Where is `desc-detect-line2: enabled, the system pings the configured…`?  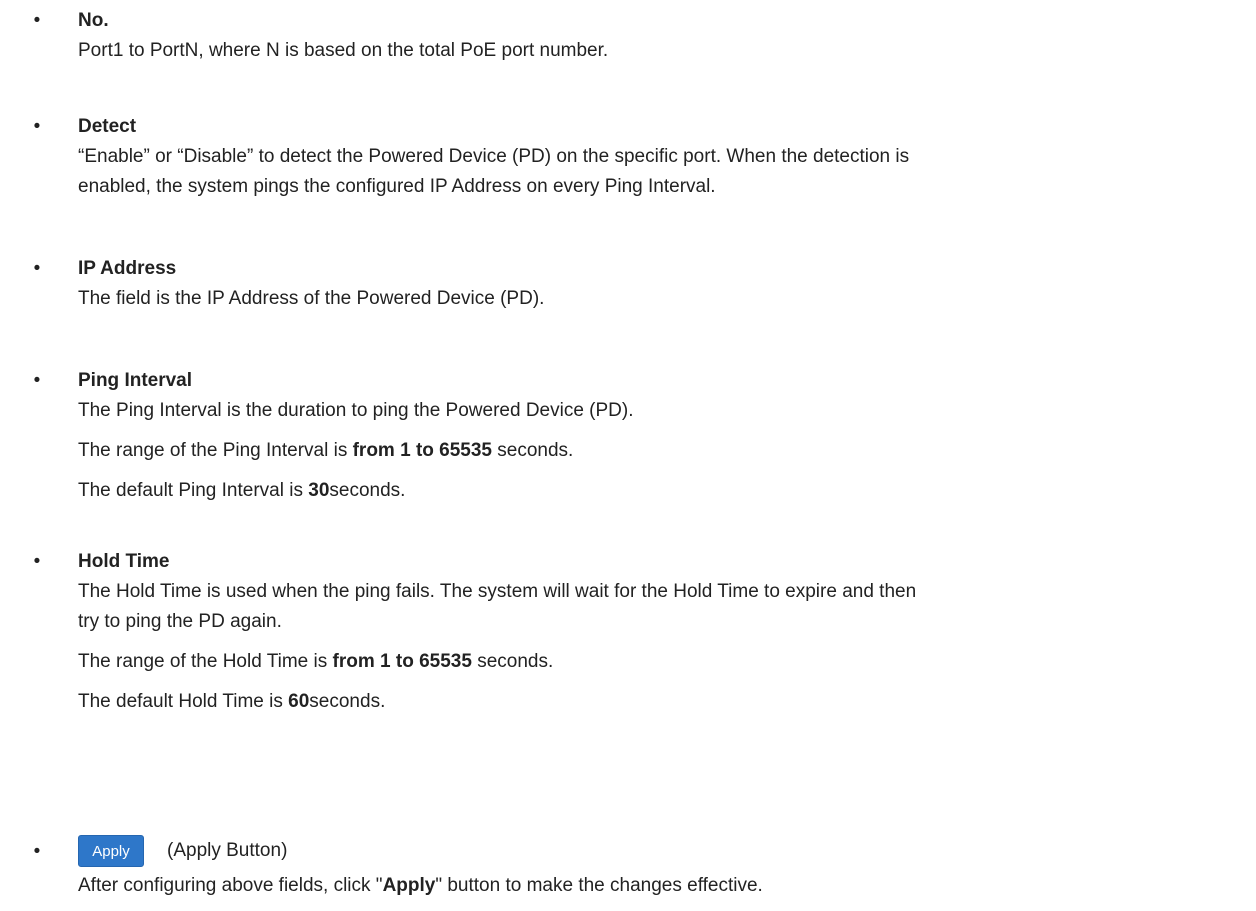 desc-detect-line2: enabled, the system pings the configured… is located at coordinates (397, 186).